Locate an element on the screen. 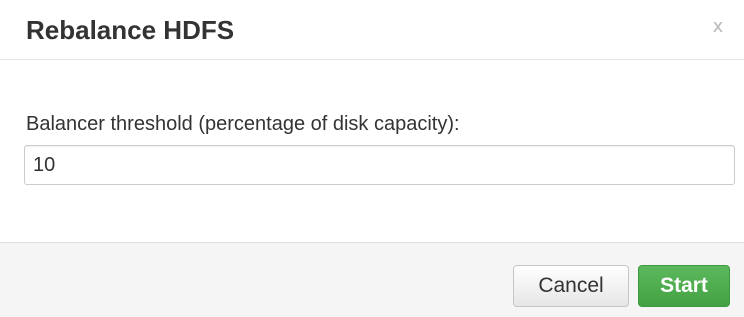  cancel-button: Cancel is located at coordinates (571, 286).